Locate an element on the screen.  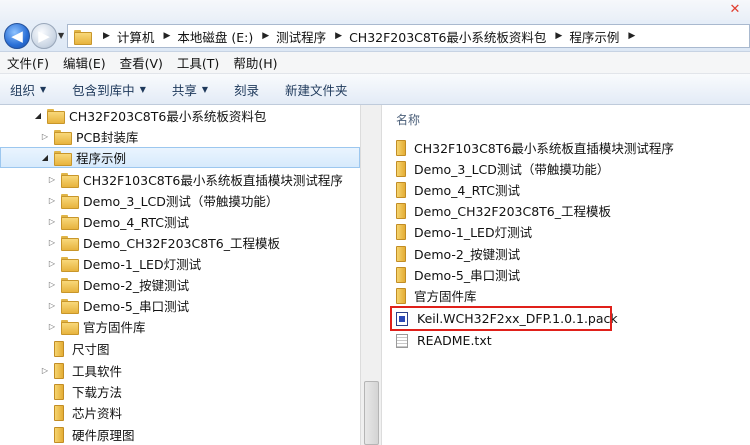
tree-item-selected: ◢ 程序示例 is located at coordinates (180, 157).